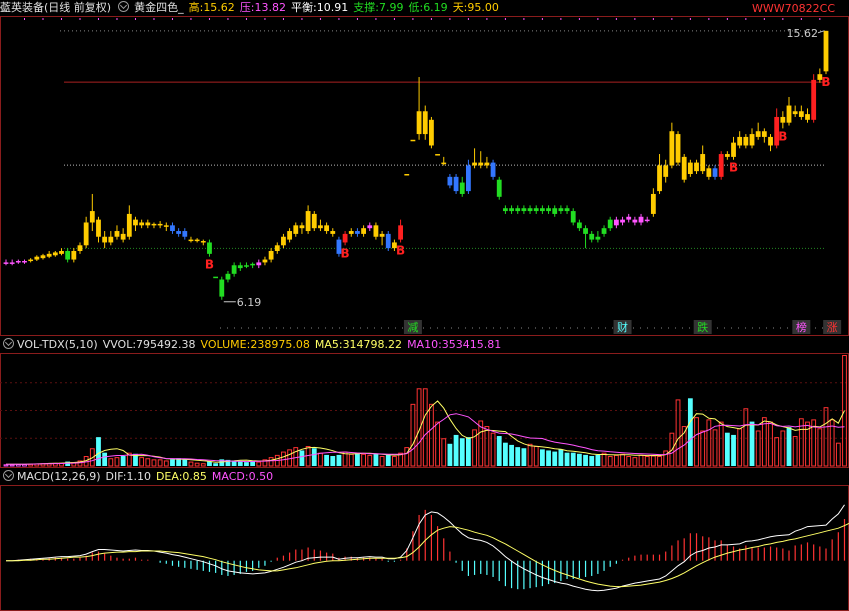  I want to click on max-price-label: 15.62, so click(803, 33).